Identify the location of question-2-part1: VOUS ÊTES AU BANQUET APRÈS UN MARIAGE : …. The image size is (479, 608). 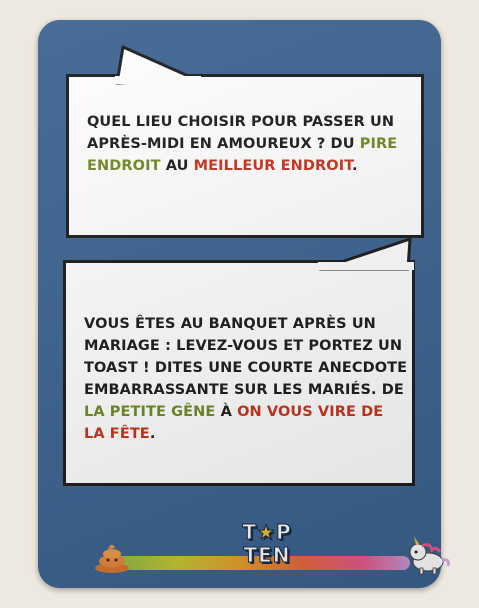
(246, 357).